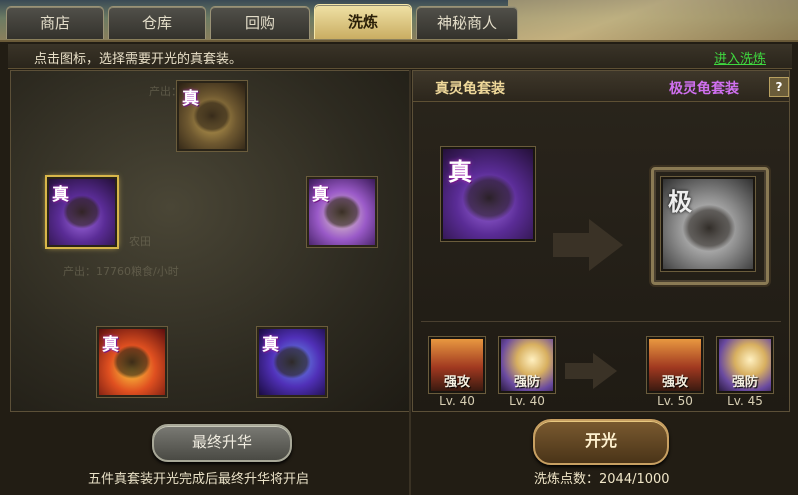  Describe the element at coordinates (199, 479) in the screenshot. I see `final-sublimation-note: 五件真套装开光完成后最终升华将开启` at that location.